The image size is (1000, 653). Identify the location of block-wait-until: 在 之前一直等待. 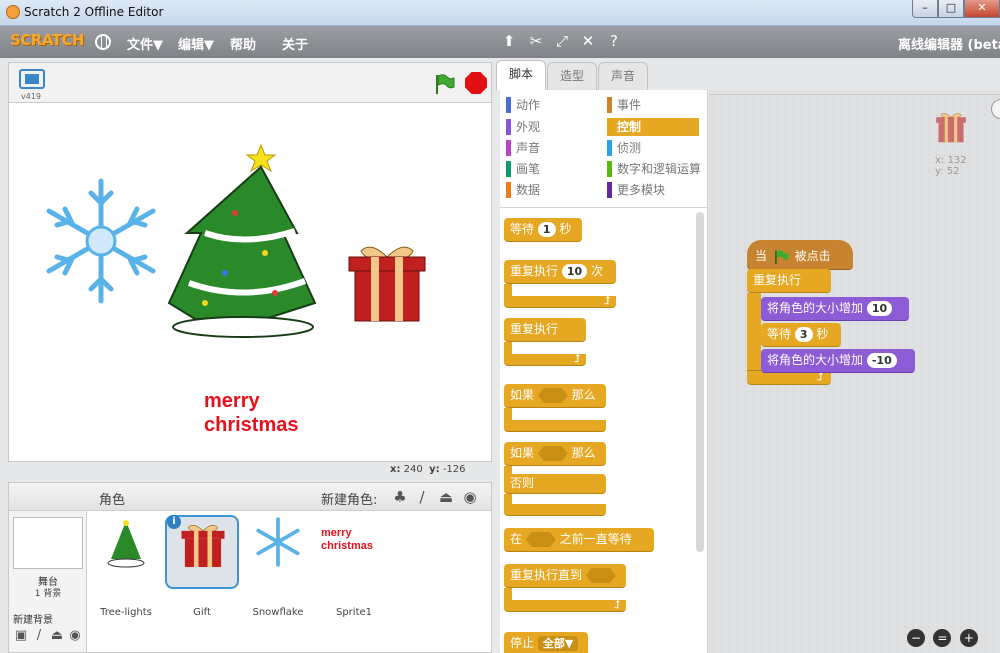
(579, 540).